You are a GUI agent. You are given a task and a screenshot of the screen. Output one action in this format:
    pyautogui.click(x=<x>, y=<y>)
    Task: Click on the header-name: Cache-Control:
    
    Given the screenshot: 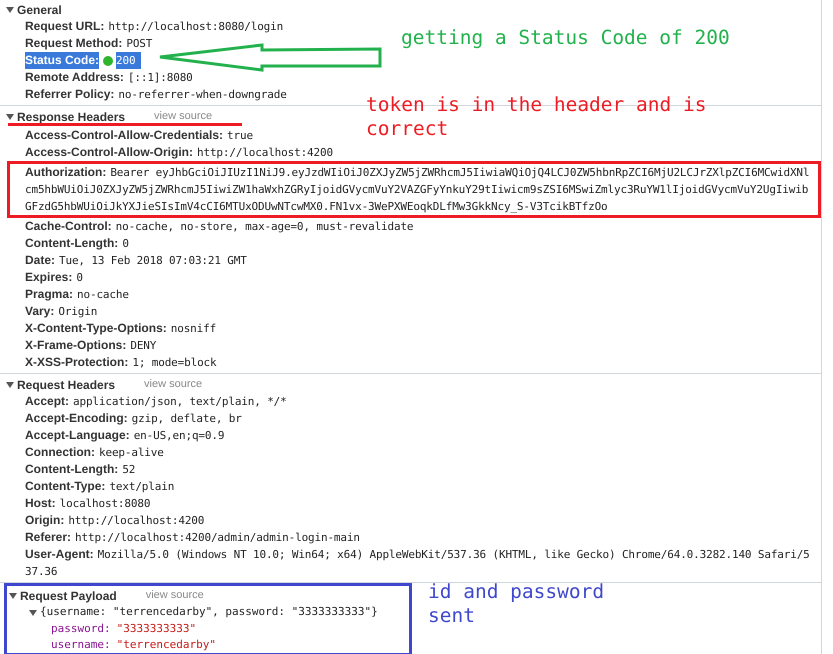 What is the action you would take?
    pyautogui.click(x=68, y=226)
    